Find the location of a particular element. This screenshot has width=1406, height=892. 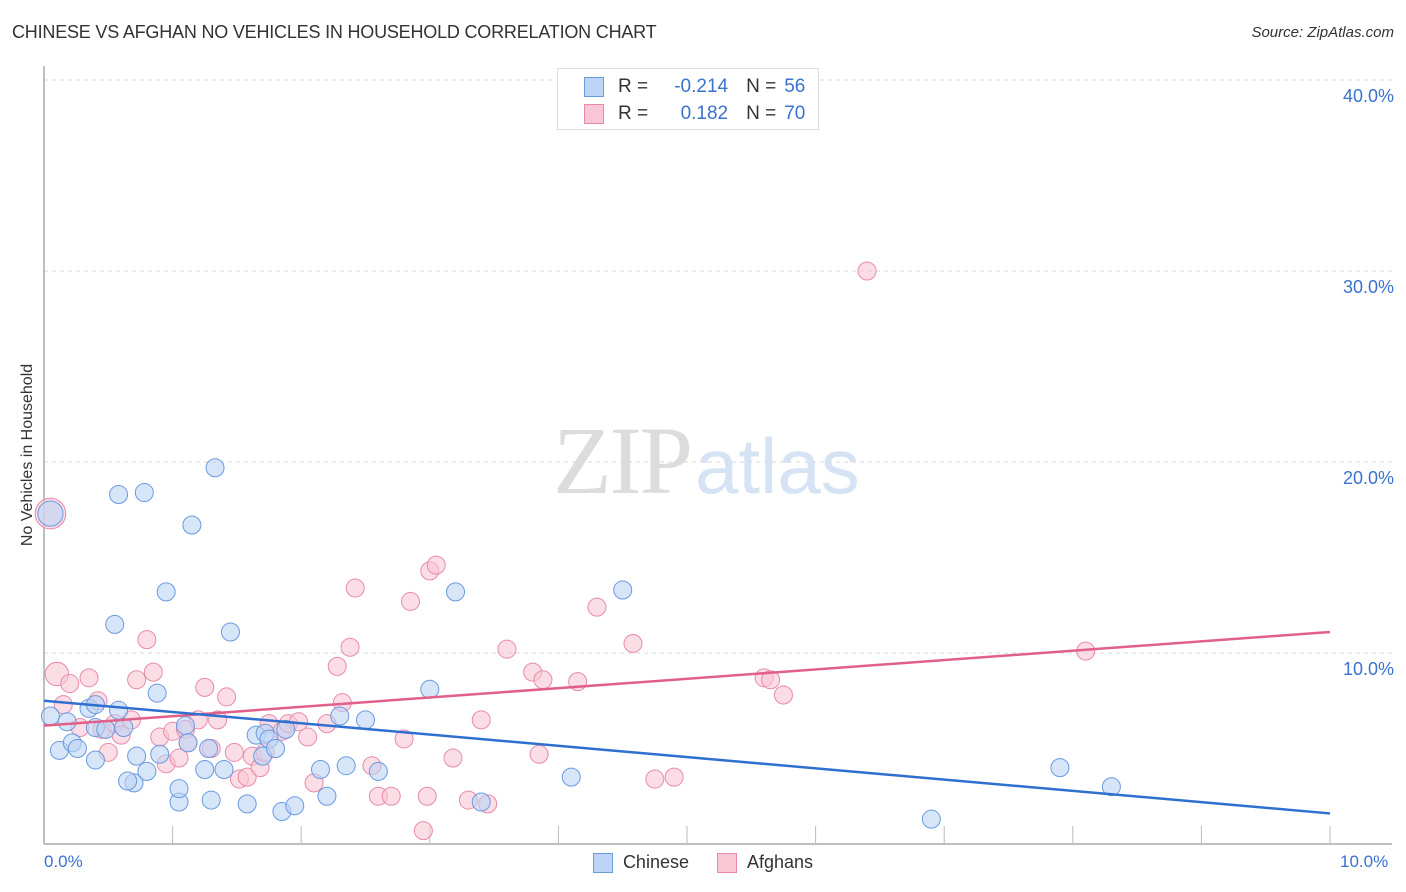

r-value: -0.214 is located at coordinates (701, 86).